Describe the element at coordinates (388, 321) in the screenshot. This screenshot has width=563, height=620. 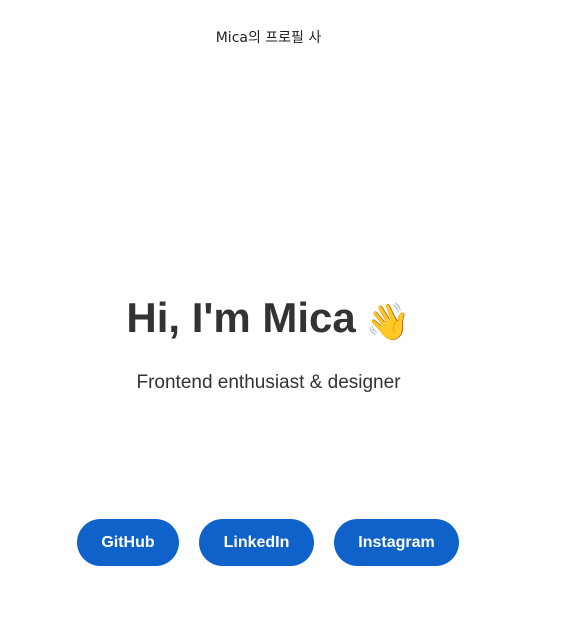
I see `waving-hand-icon: 👋` at that location.